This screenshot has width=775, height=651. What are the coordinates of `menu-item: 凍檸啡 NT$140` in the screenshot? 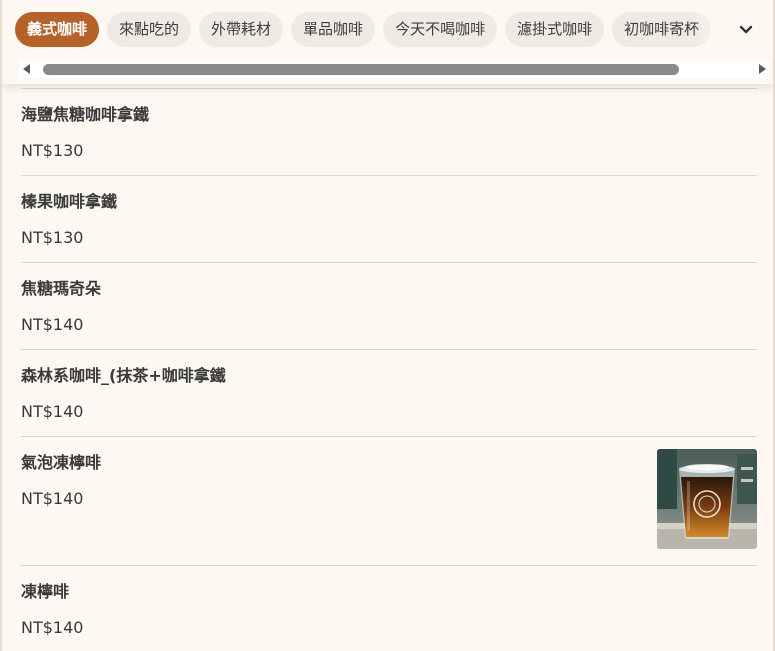 It's located at (389, 608).